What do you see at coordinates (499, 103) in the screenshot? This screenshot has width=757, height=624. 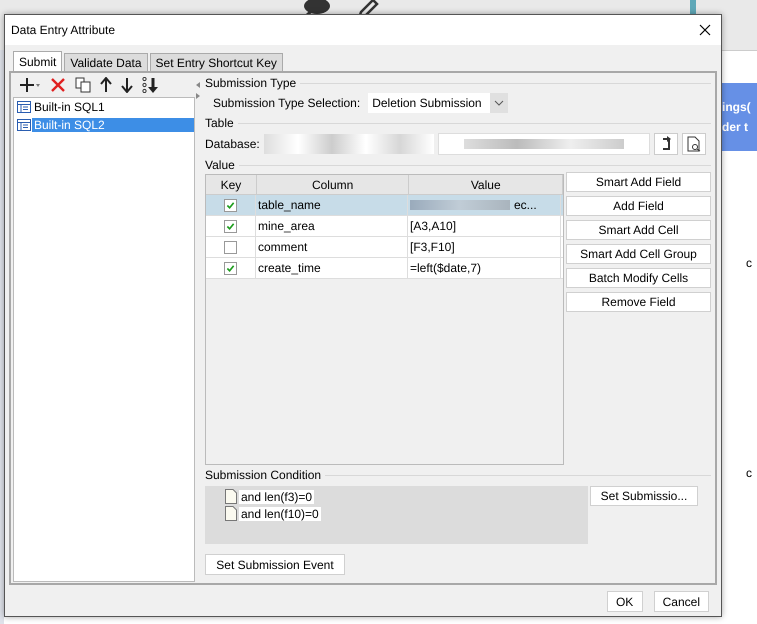 I see `caret-icon` at bounding box center [499, 103].